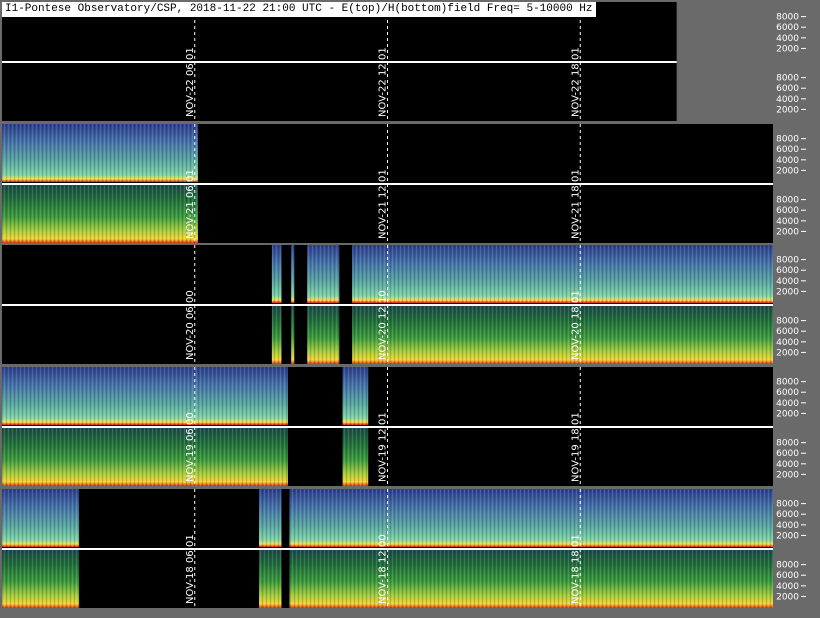 The image size is (820, 618). Describe the element at coordinates (787, 475) in the screenshot. I see `freq-tick-nov-19-h-0: 2000` at that location.